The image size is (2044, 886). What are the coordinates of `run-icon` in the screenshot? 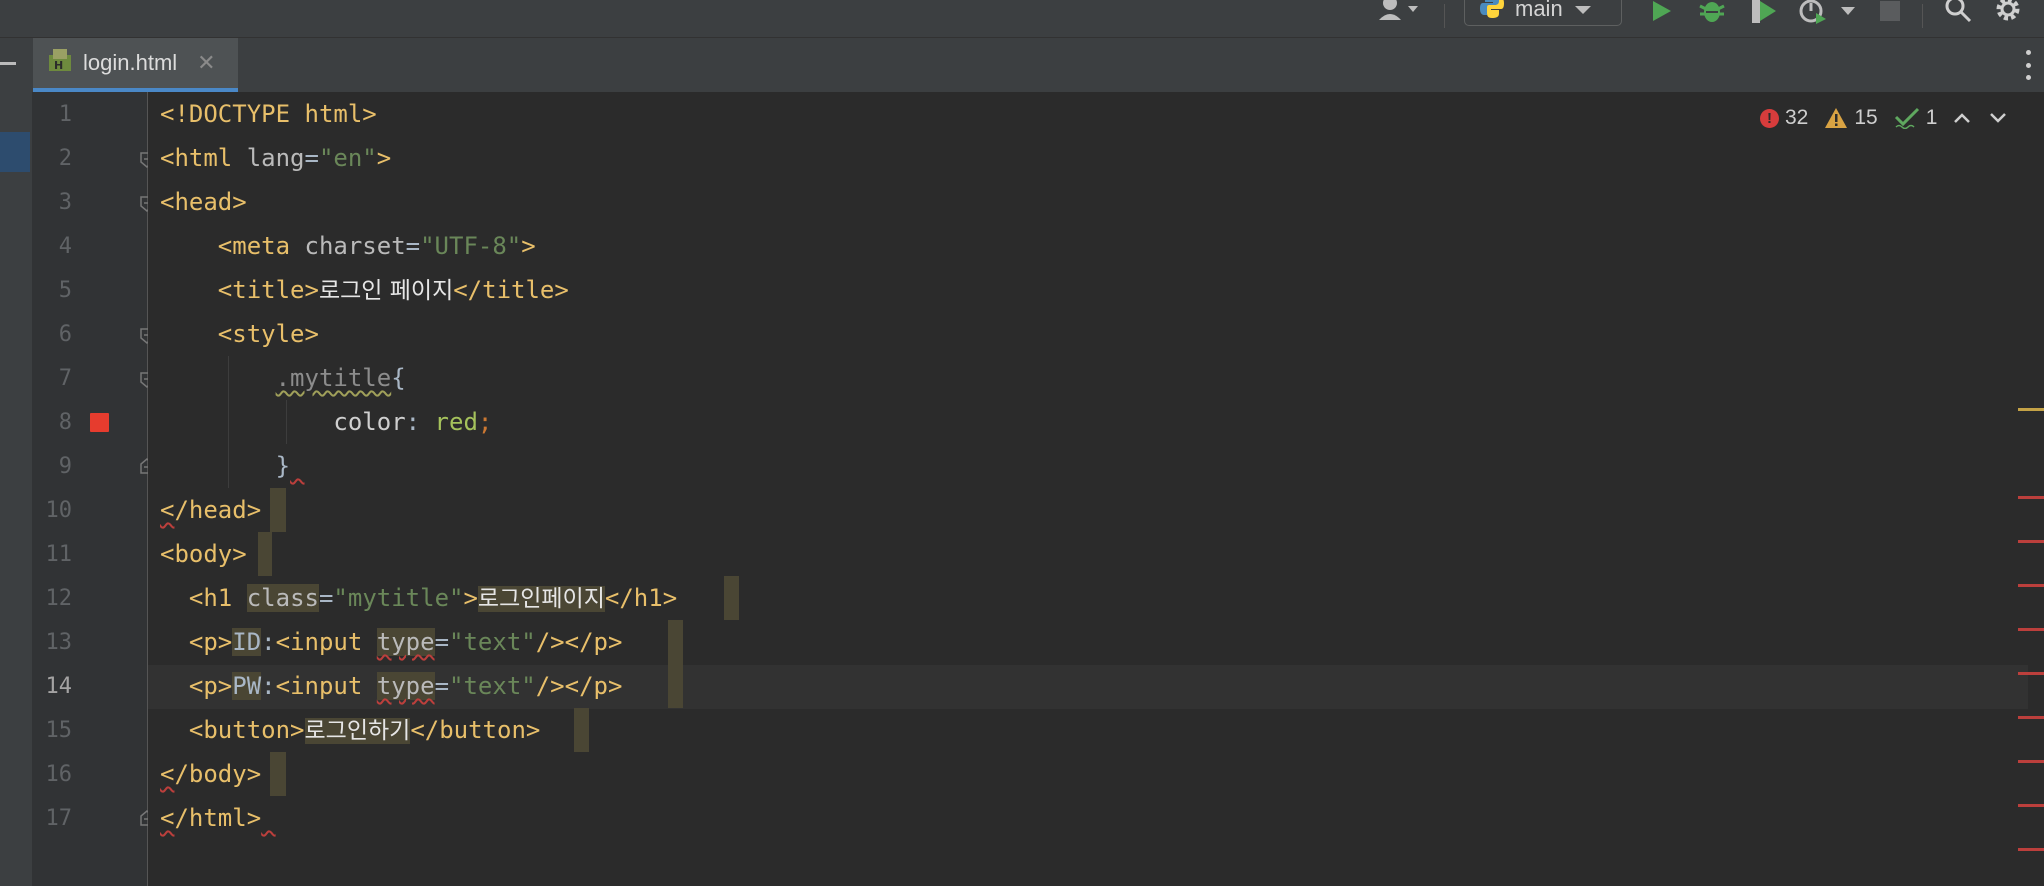 It's located at (1662, 14).